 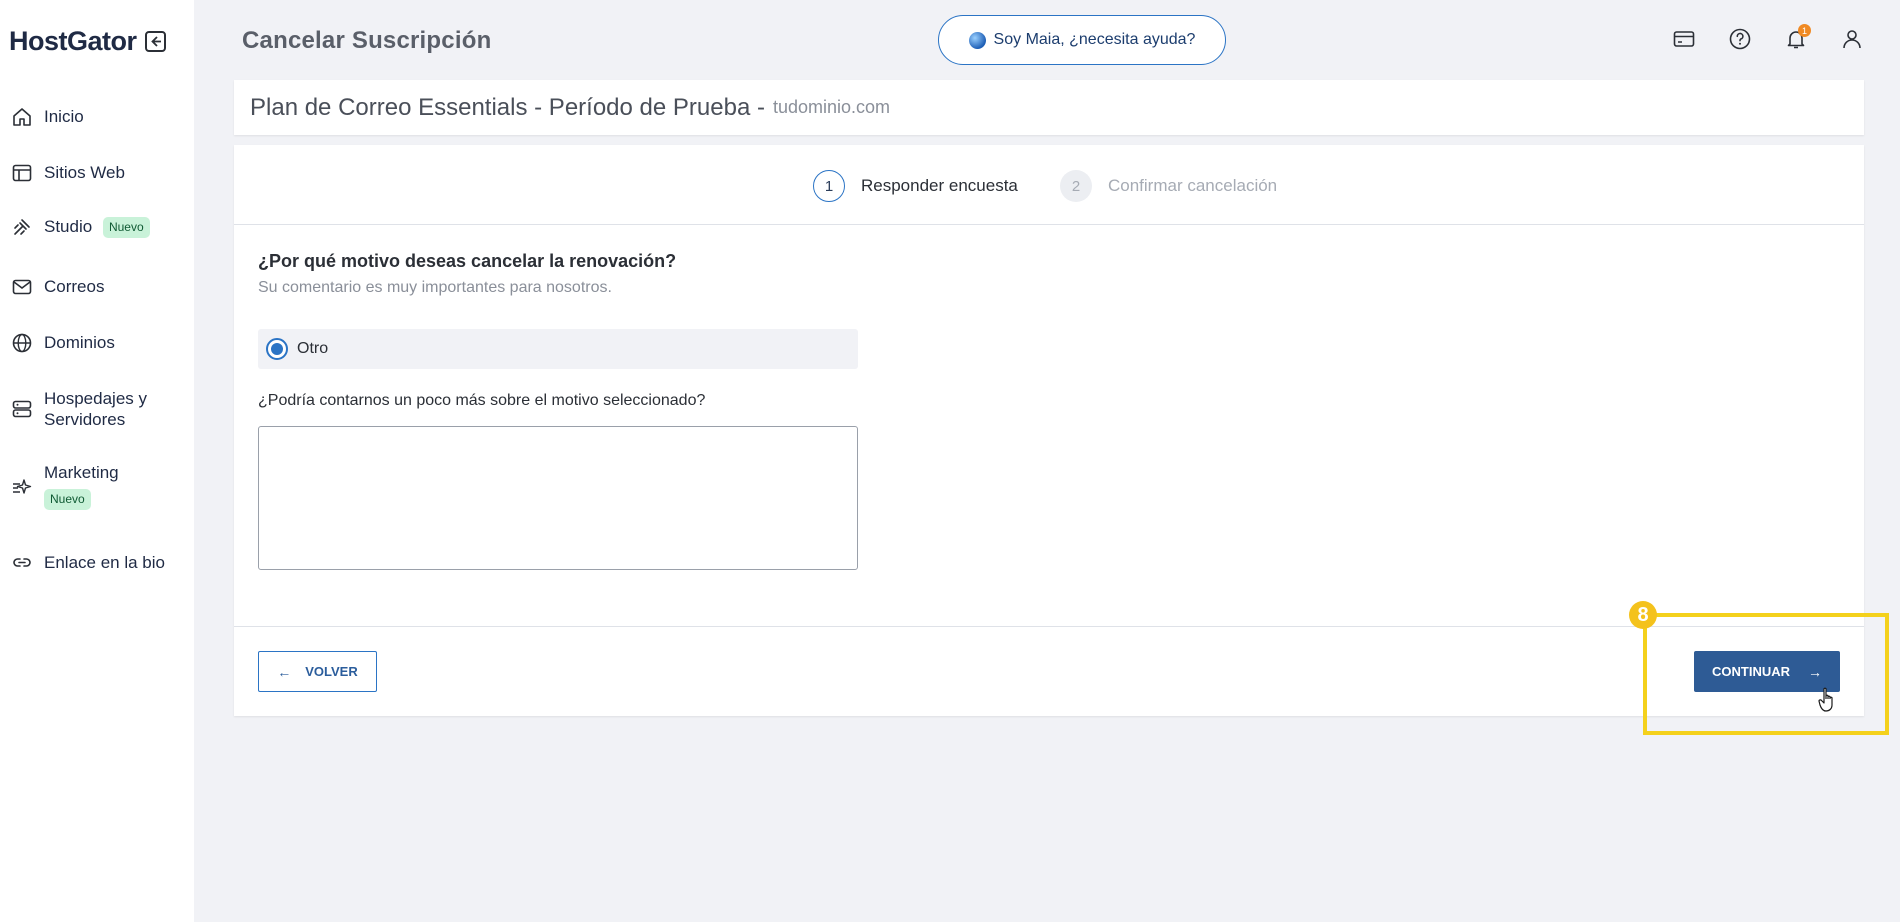 I want to click on sidebar-item-label: Inicio, so click(x=64, y=116).